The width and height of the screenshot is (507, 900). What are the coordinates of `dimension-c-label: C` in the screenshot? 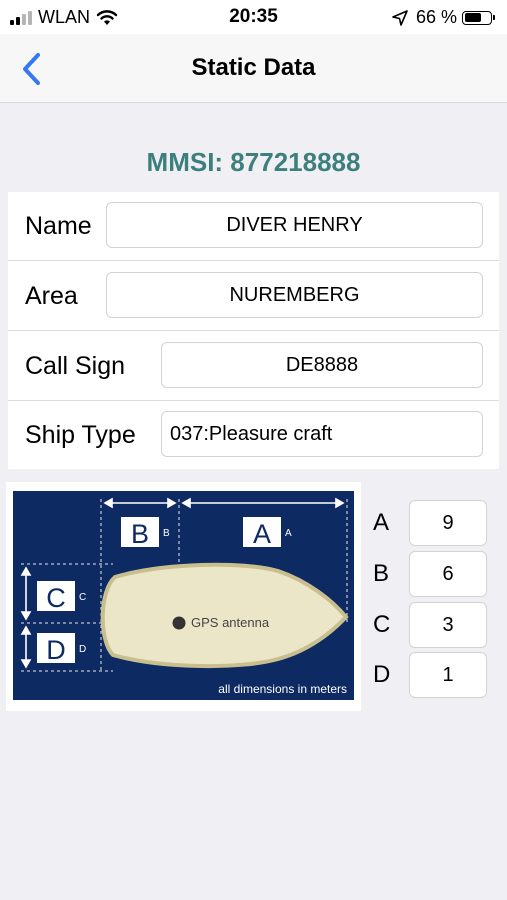 It's located at (382, 624).